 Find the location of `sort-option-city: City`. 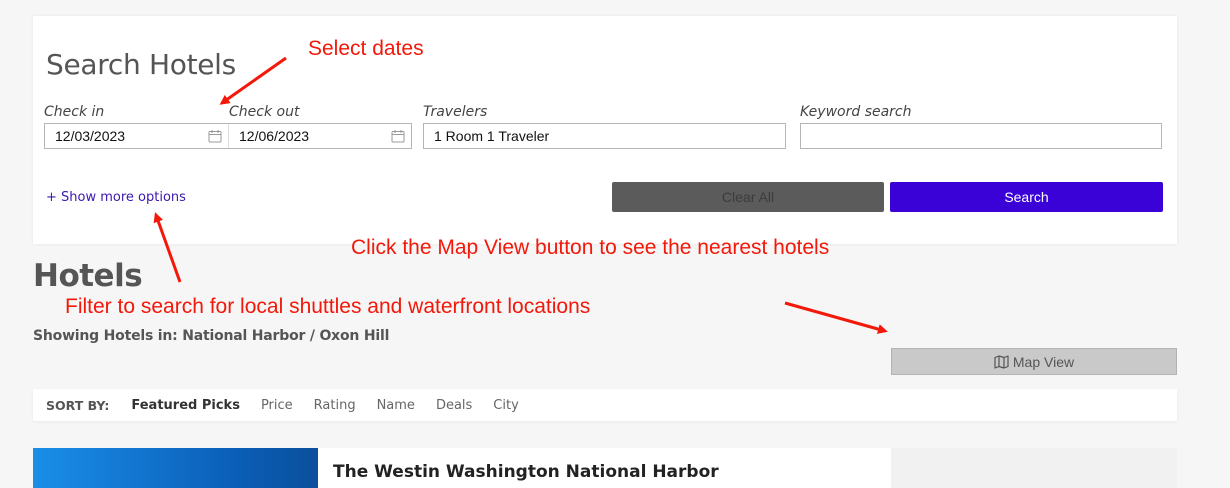

sort-option-city: City is located at coordinates (505, 405).